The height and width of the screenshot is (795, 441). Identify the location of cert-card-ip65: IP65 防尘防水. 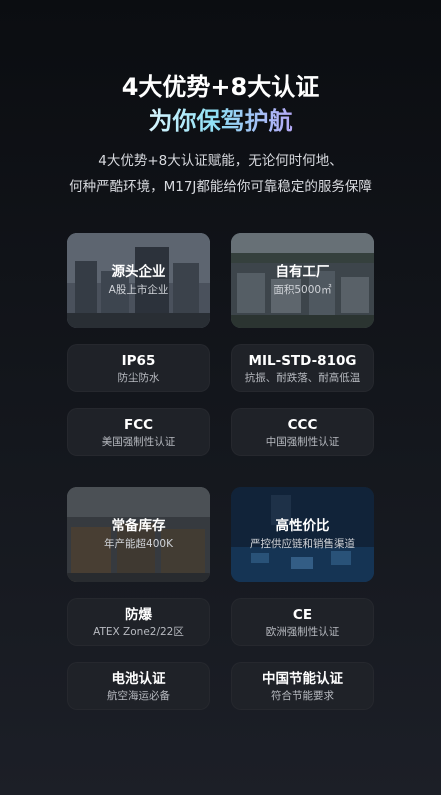
(138, 368).